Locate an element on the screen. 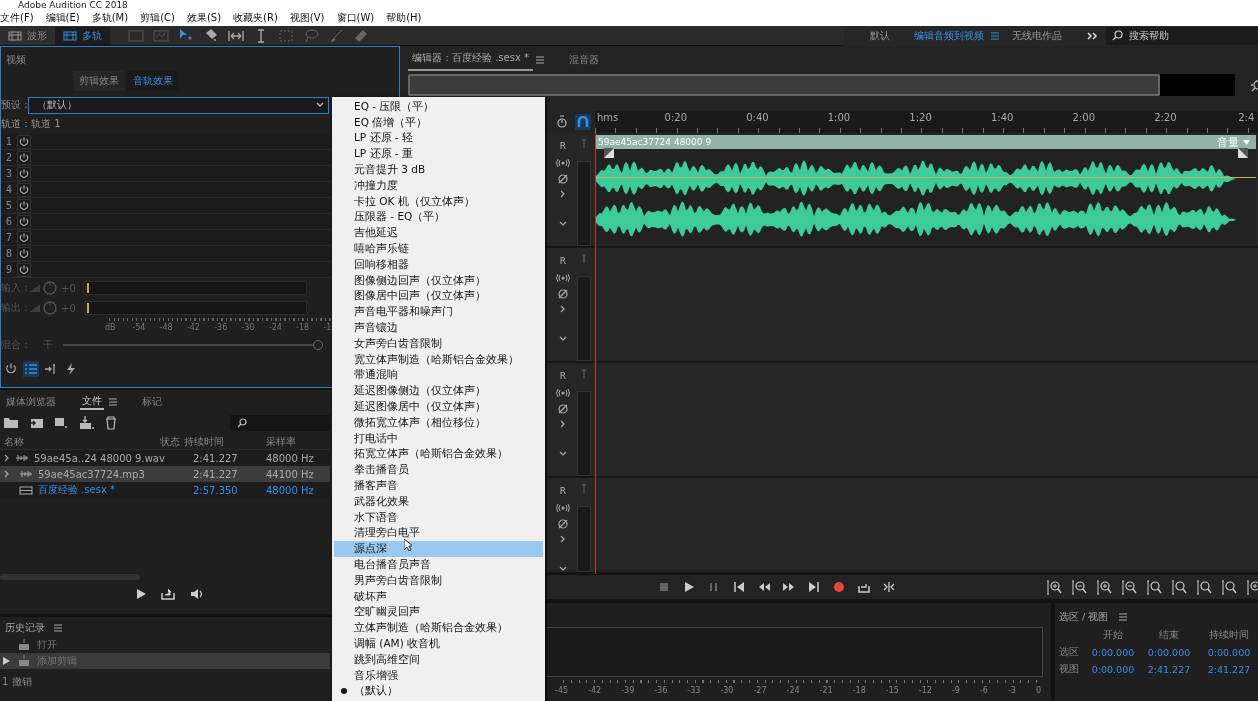  panel-tab: 音轨效果 is located at coordinates (153, 81).